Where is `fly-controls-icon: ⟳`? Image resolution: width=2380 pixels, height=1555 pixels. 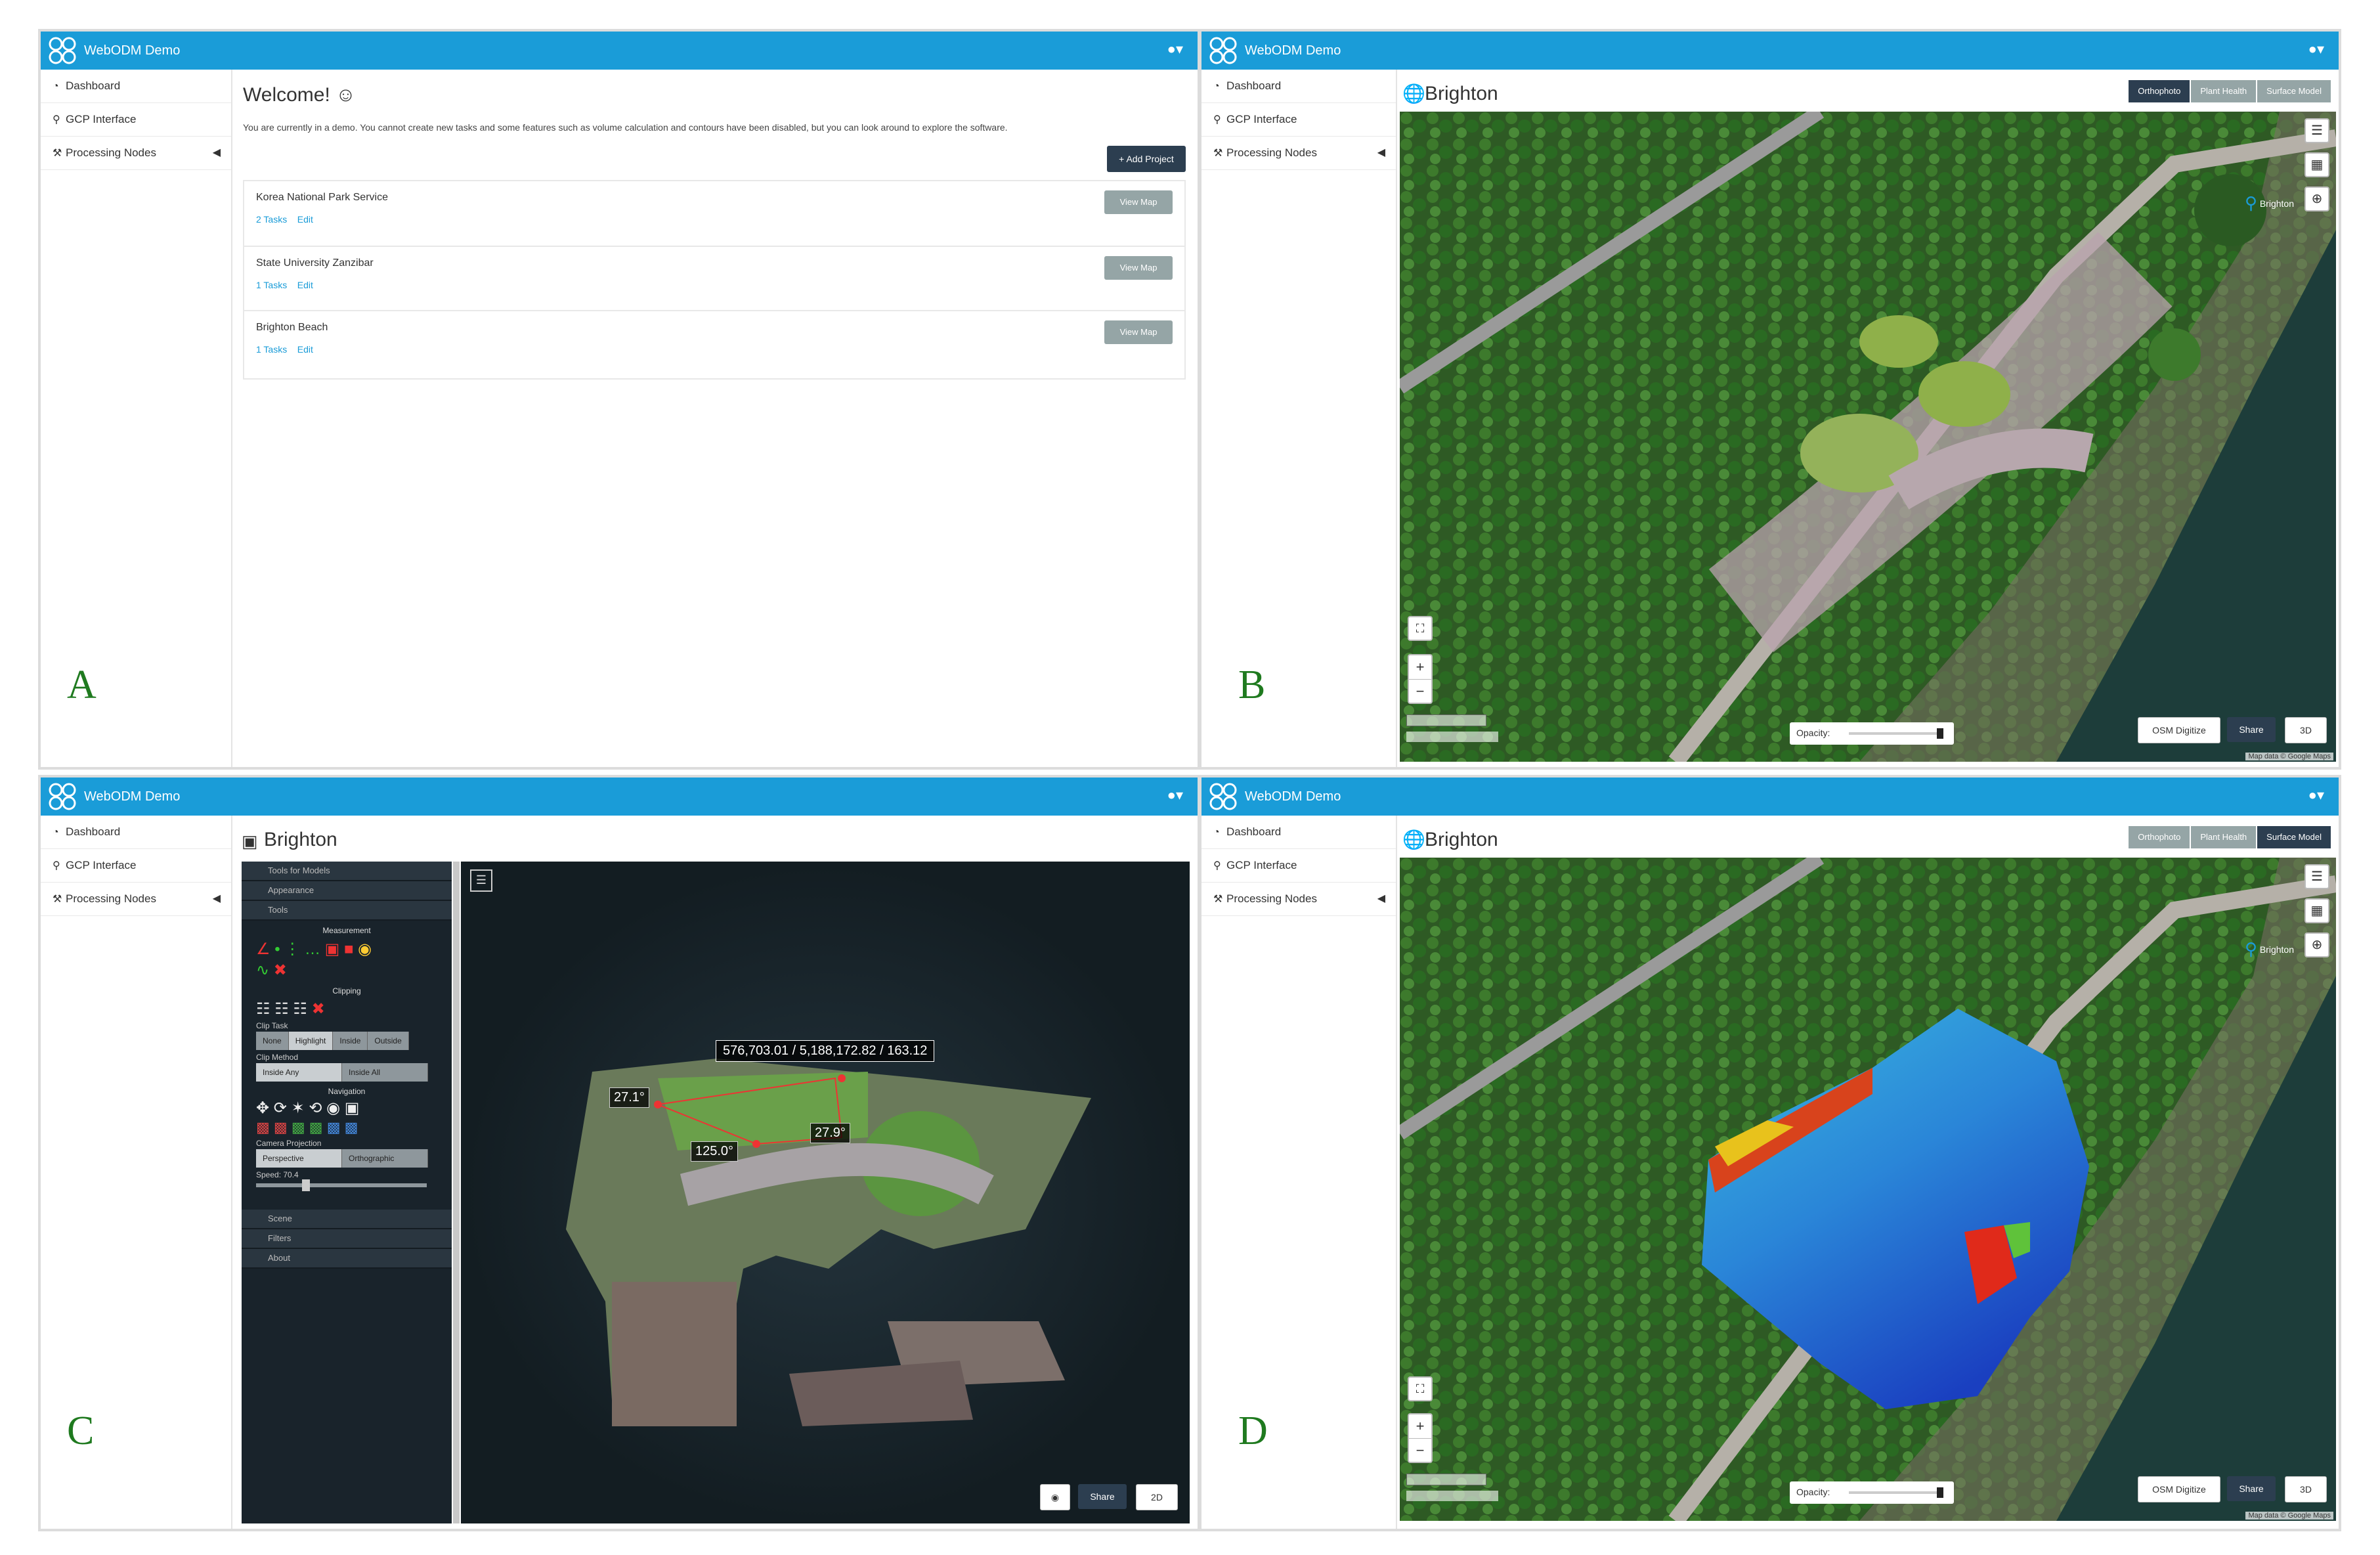
fly-controls-icon: ⟳ is located at coordinates (280, 1108).